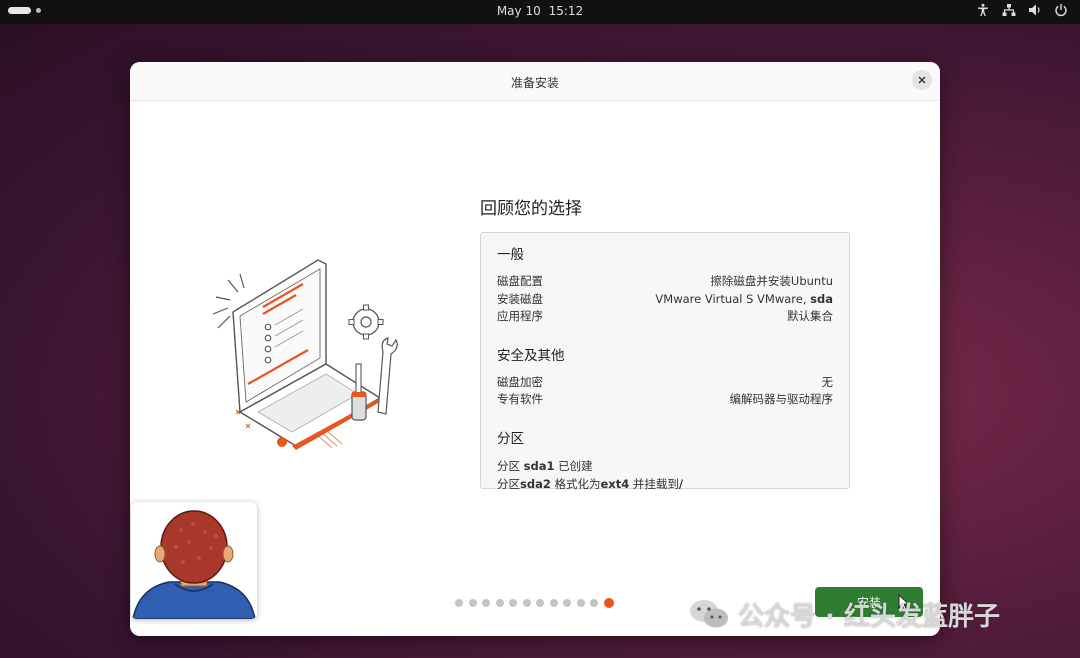 The height and width of the screenshot is (658, 1080). I want to click on disk-device: sda, so click(821, 298).